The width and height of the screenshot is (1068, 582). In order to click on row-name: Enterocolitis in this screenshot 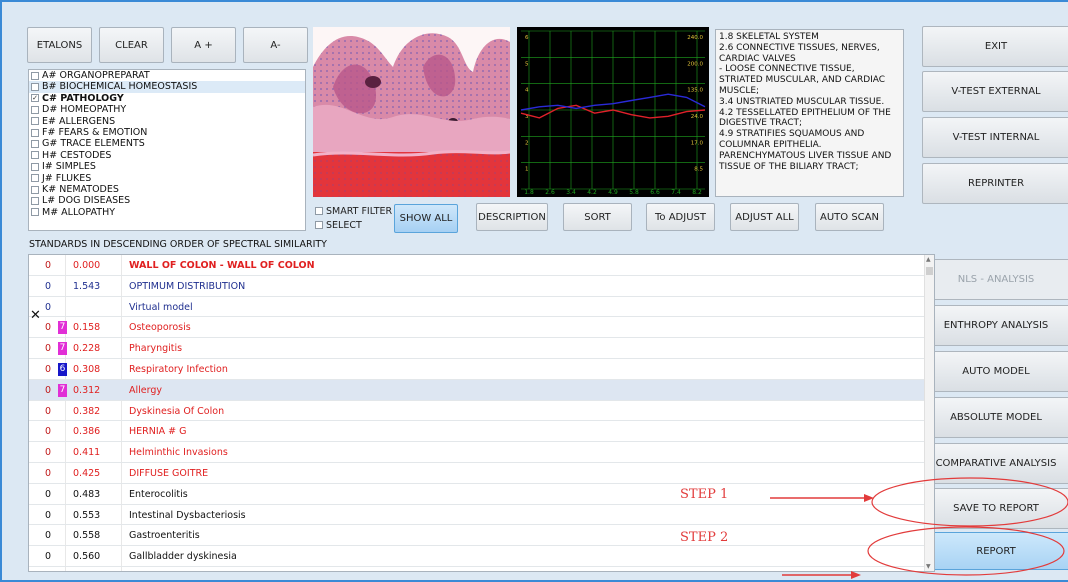, I will do `click(158, 494)`.